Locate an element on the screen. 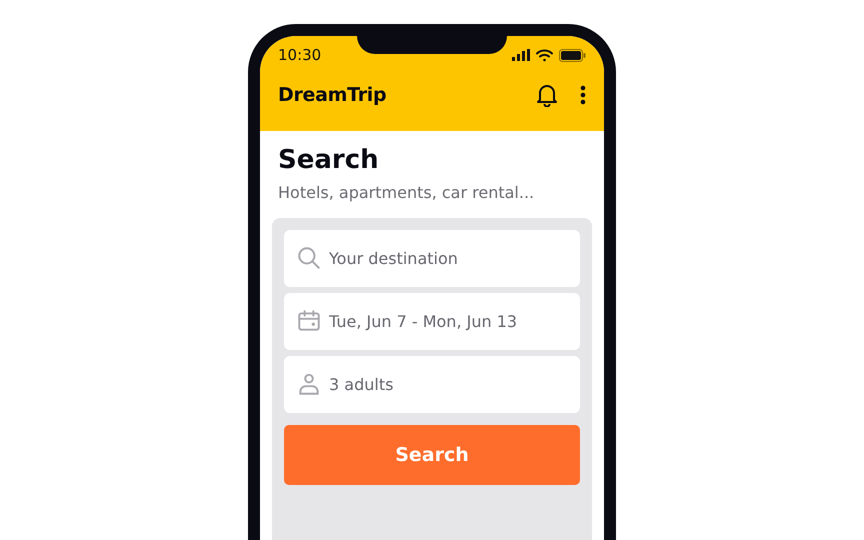 This screenshot has width=864, height=540. notifications-button is located at coordinates (547, 95).